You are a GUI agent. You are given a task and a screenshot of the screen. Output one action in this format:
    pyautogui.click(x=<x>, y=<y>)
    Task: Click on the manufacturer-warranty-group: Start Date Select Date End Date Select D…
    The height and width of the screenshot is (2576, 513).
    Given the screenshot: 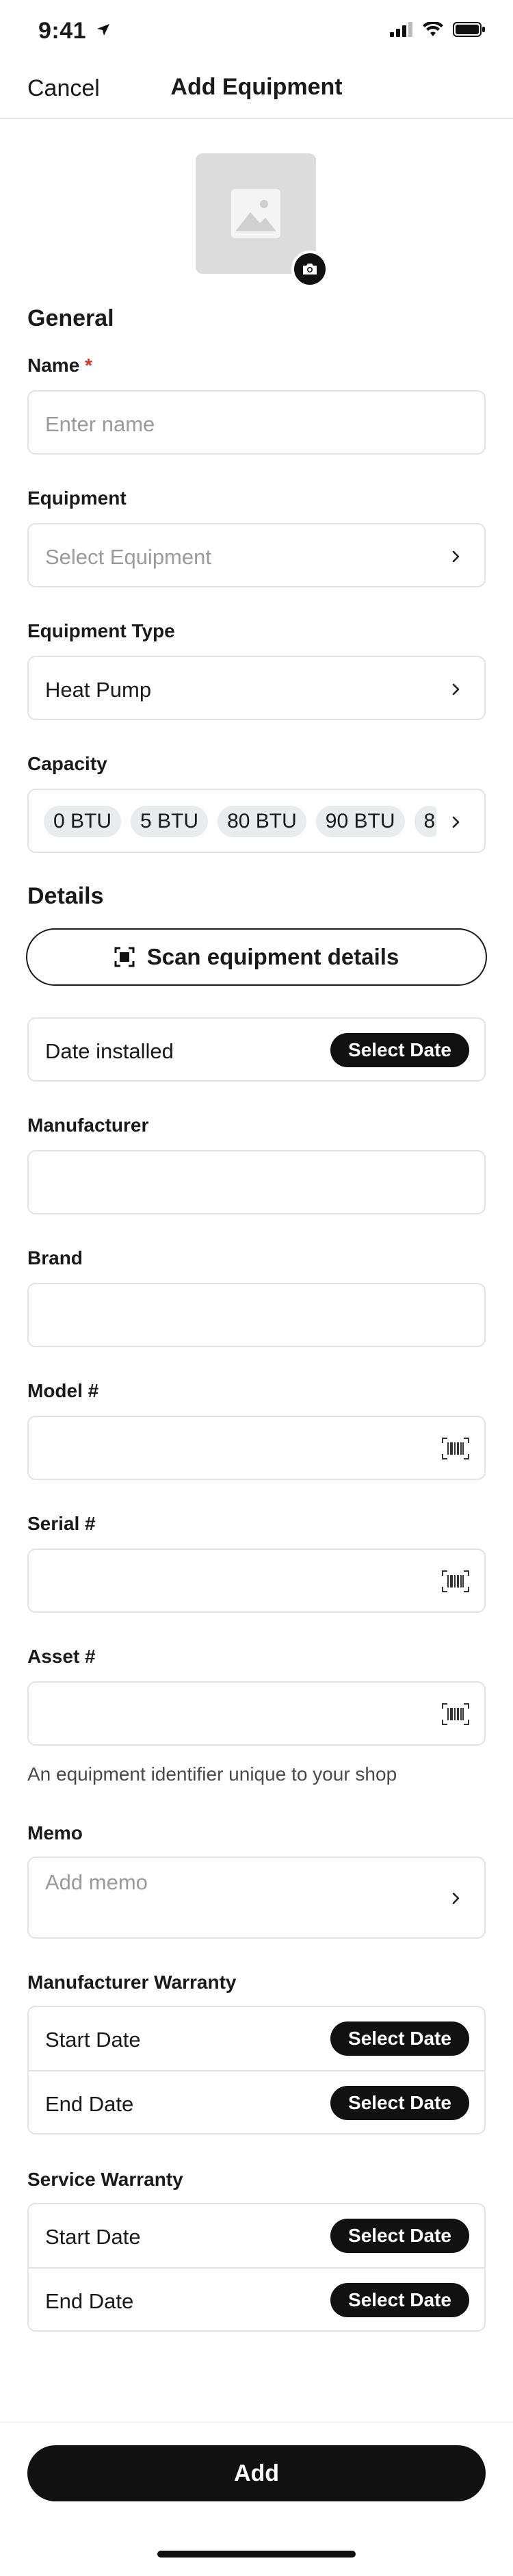 What is the action you would take?
    pyautogui.click(x=256, y=2070)
    